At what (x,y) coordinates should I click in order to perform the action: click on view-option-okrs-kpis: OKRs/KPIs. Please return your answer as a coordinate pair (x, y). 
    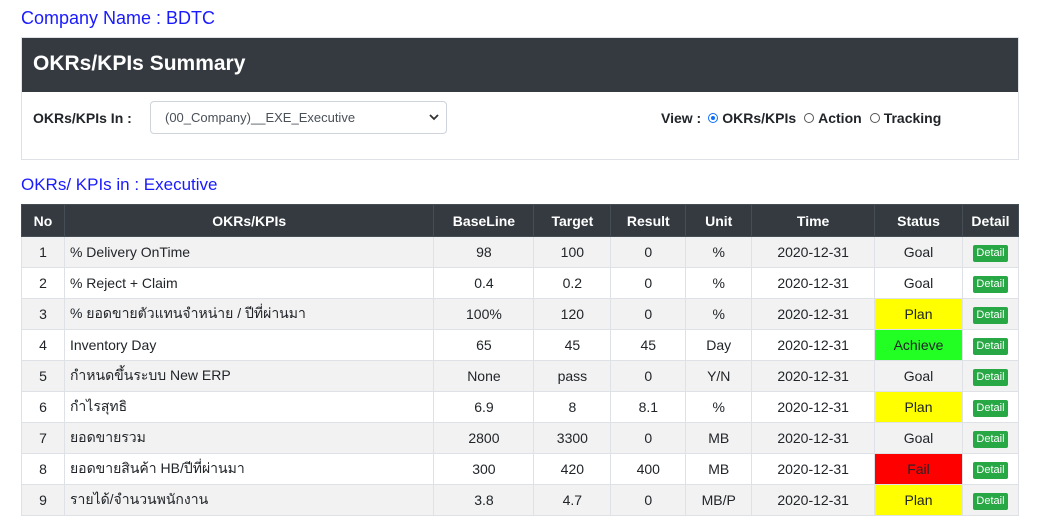
    Looking at the image, I should click on (752, 118).